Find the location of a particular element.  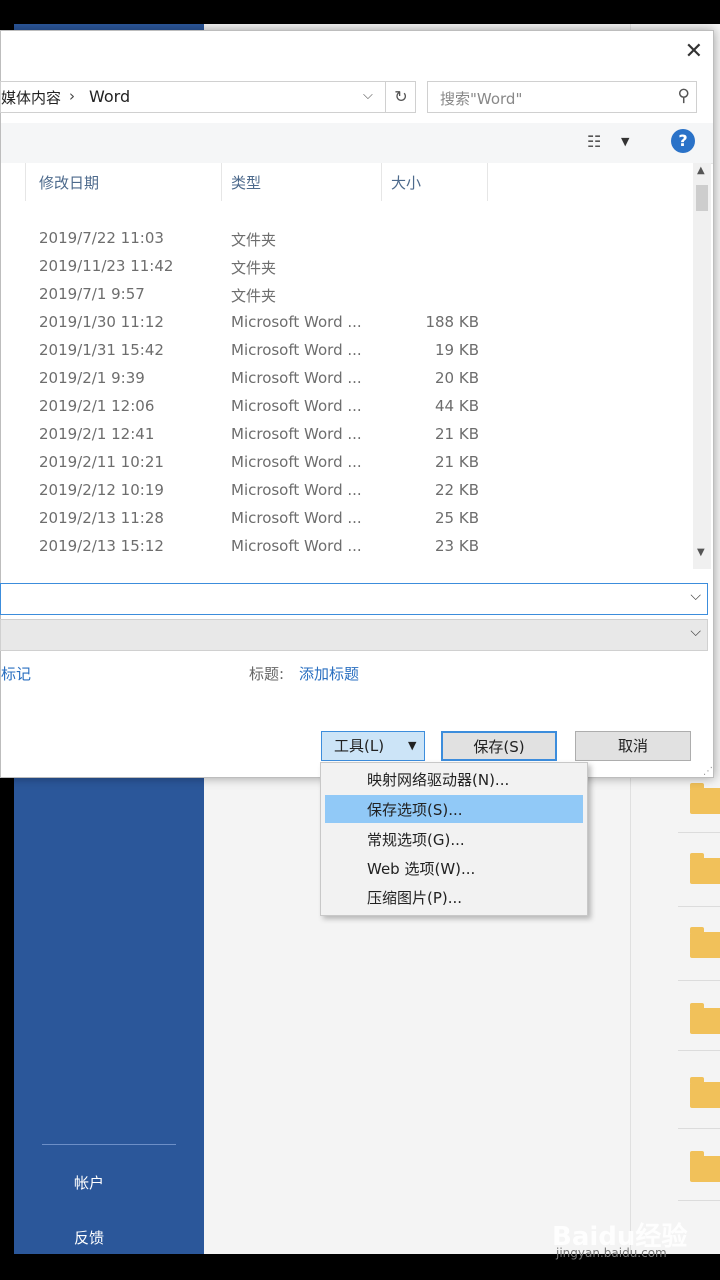

cell-date: 2019/2/11 10:21 is located at coordinates (101, 462).